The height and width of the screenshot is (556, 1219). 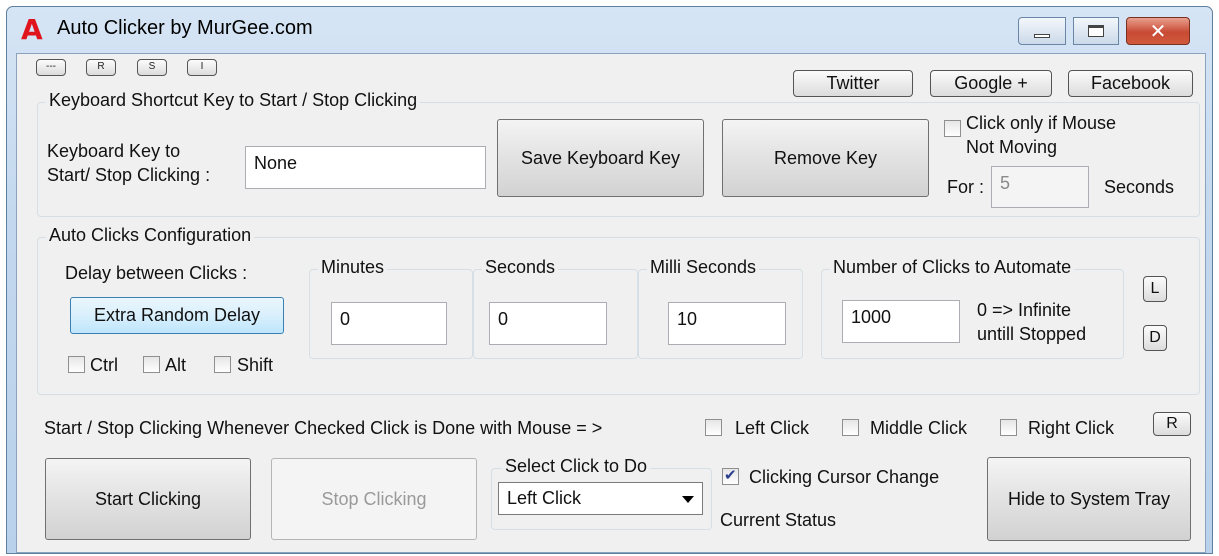 I want to click on l-button: L, so click(x=1155, y=289).